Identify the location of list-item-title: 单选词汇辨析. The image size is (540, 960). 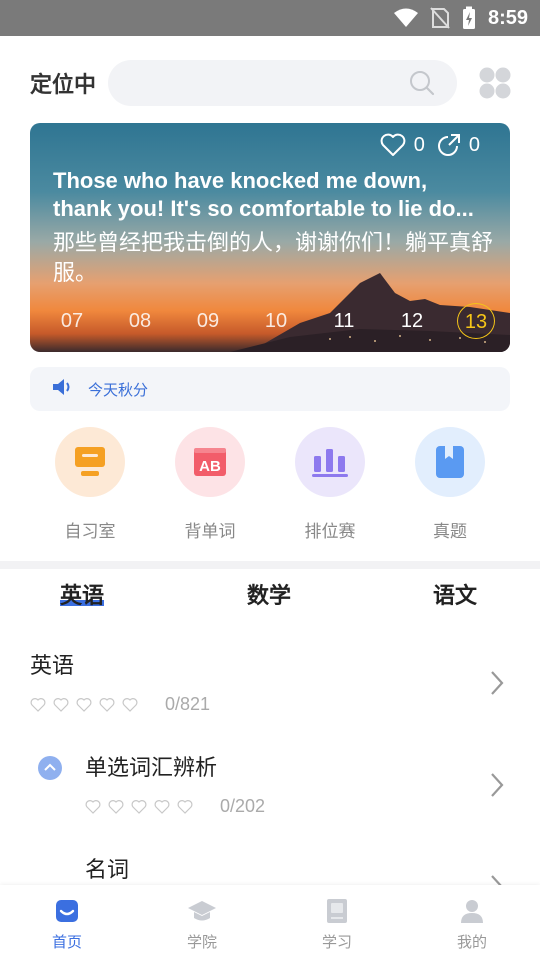
(151, 768).